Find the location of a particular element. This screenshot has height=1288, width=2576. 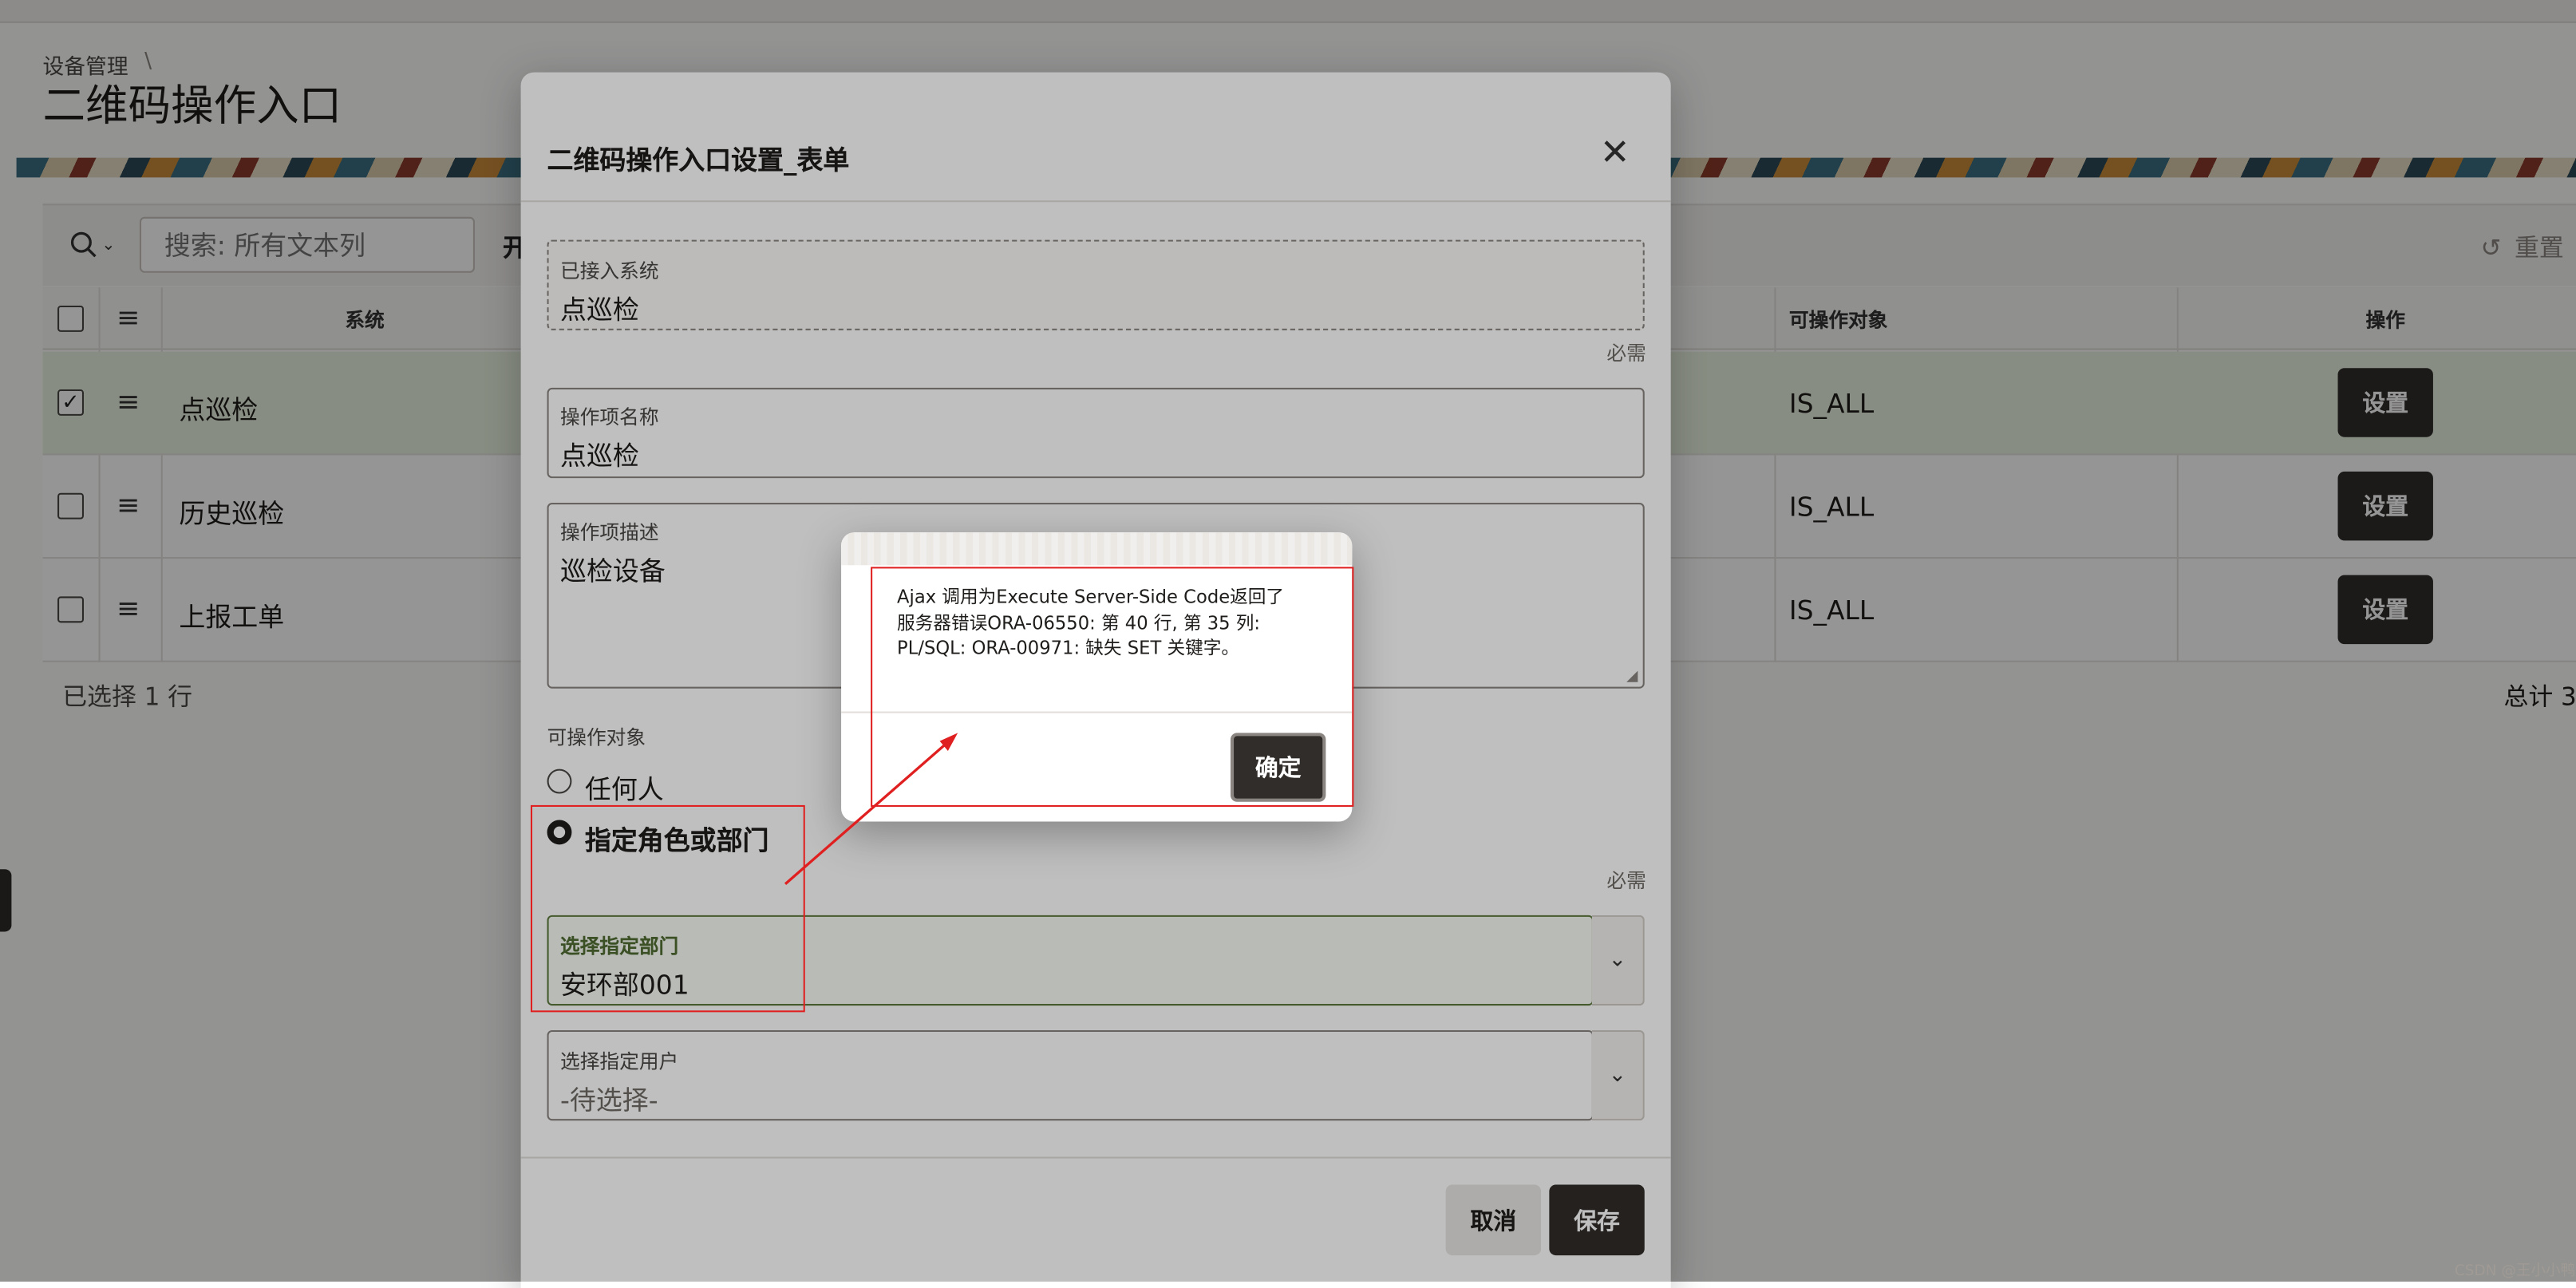

annotation-arrow-icon is located at coordinates (871, 809).